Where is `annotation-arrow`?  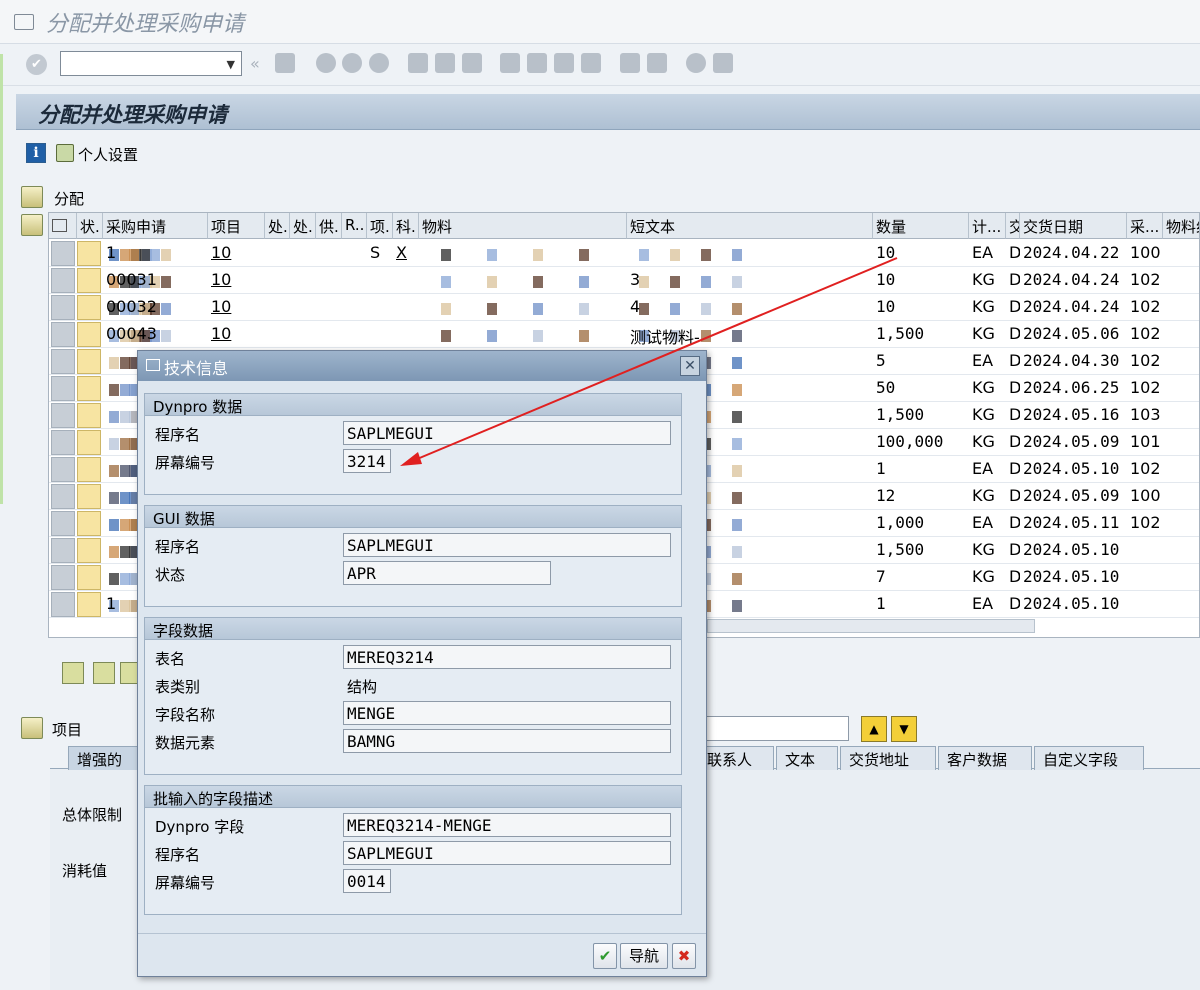 annotation-arrow is located at coordinates (649, 361).